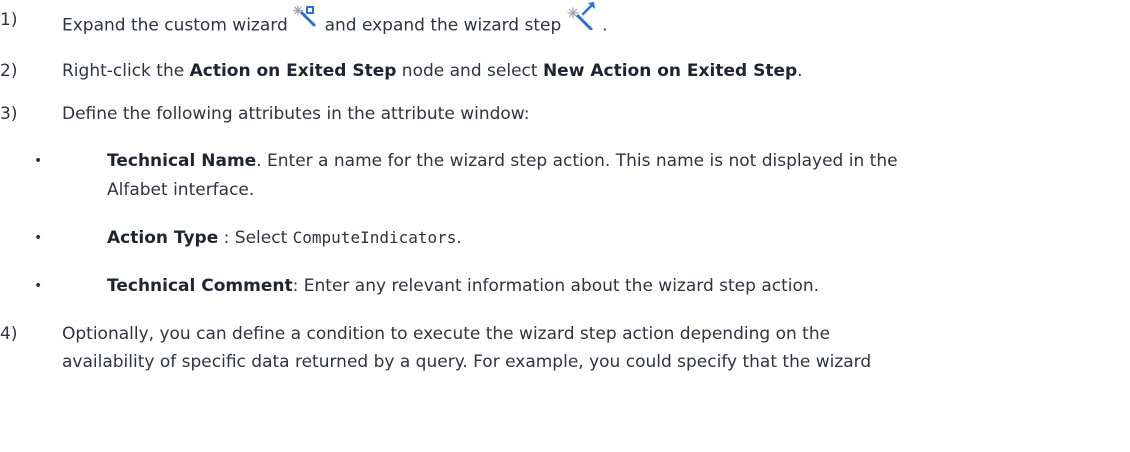 The image size is (1130, 452). I want to click on attribute-value: ComputeIndicators, so click(374, 237).